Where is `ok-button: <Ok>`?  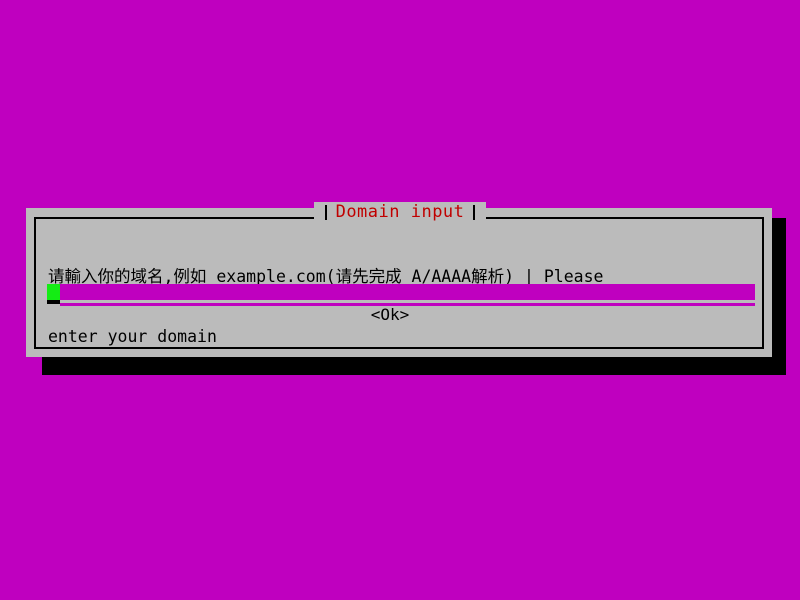
ok-button: <Ok> is located at coordinates (390, 315).